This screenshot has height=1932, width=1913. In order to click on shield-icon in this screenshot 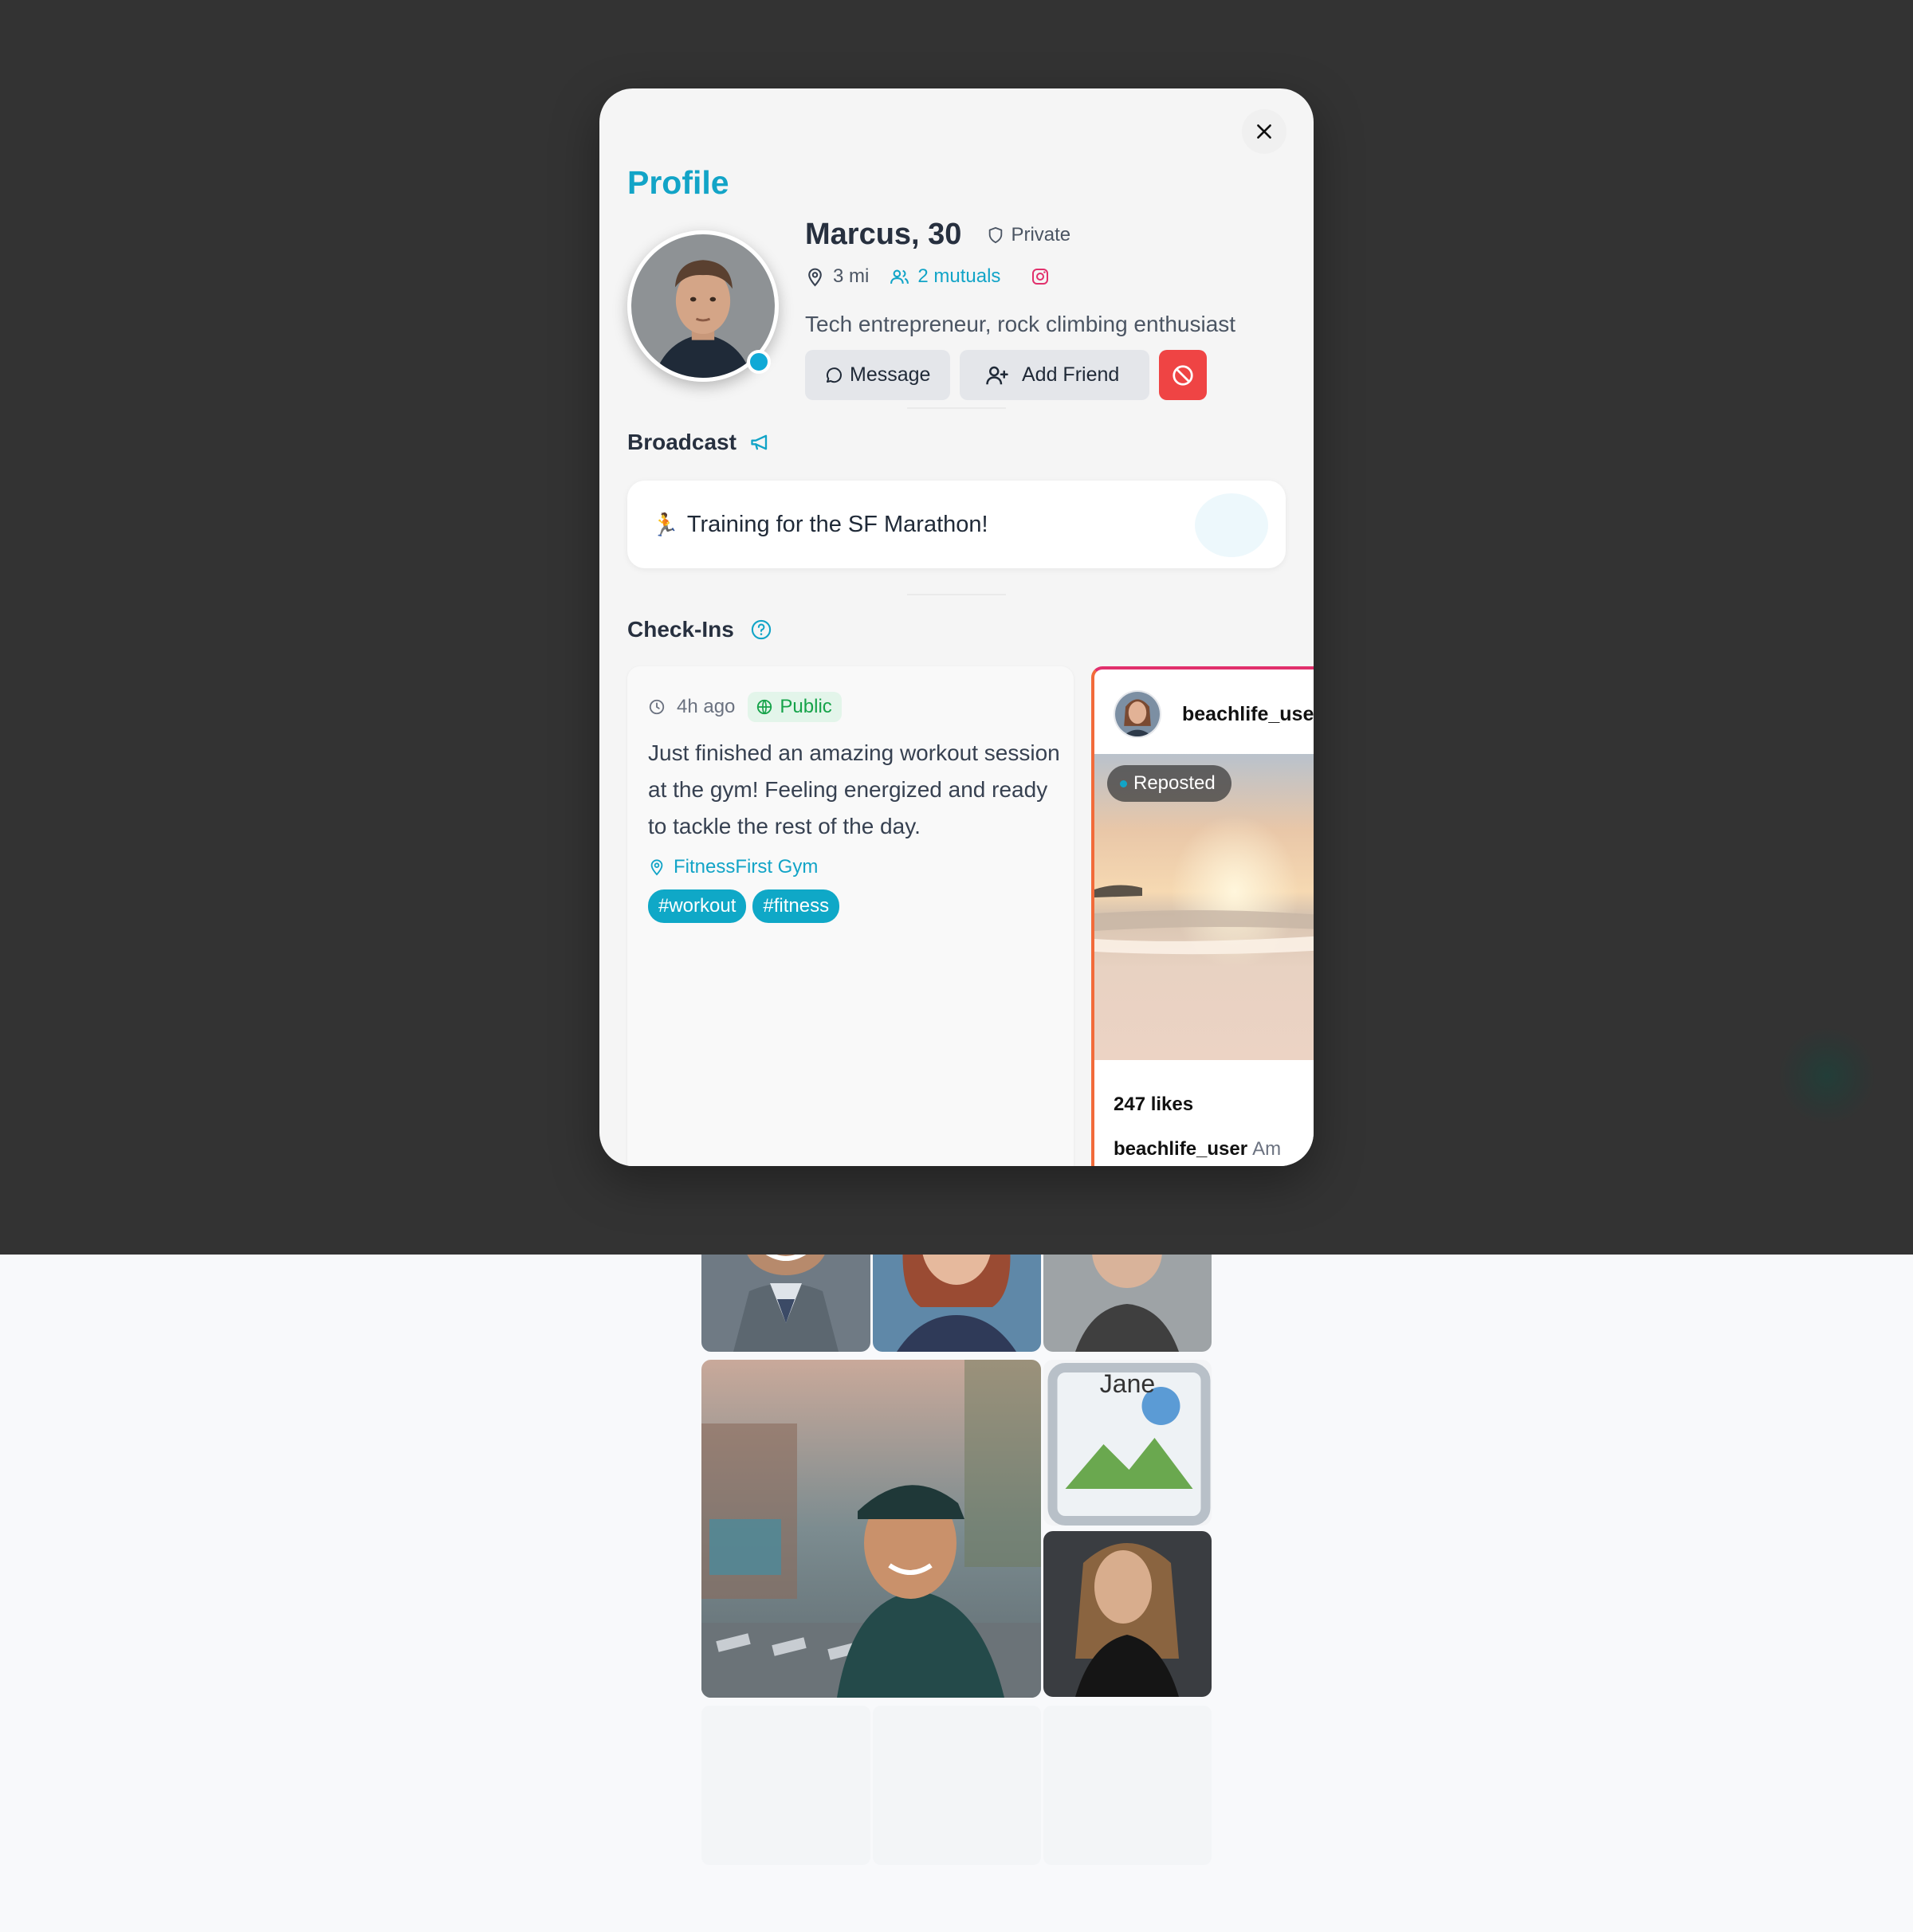, I will do `click(996, 234)`.